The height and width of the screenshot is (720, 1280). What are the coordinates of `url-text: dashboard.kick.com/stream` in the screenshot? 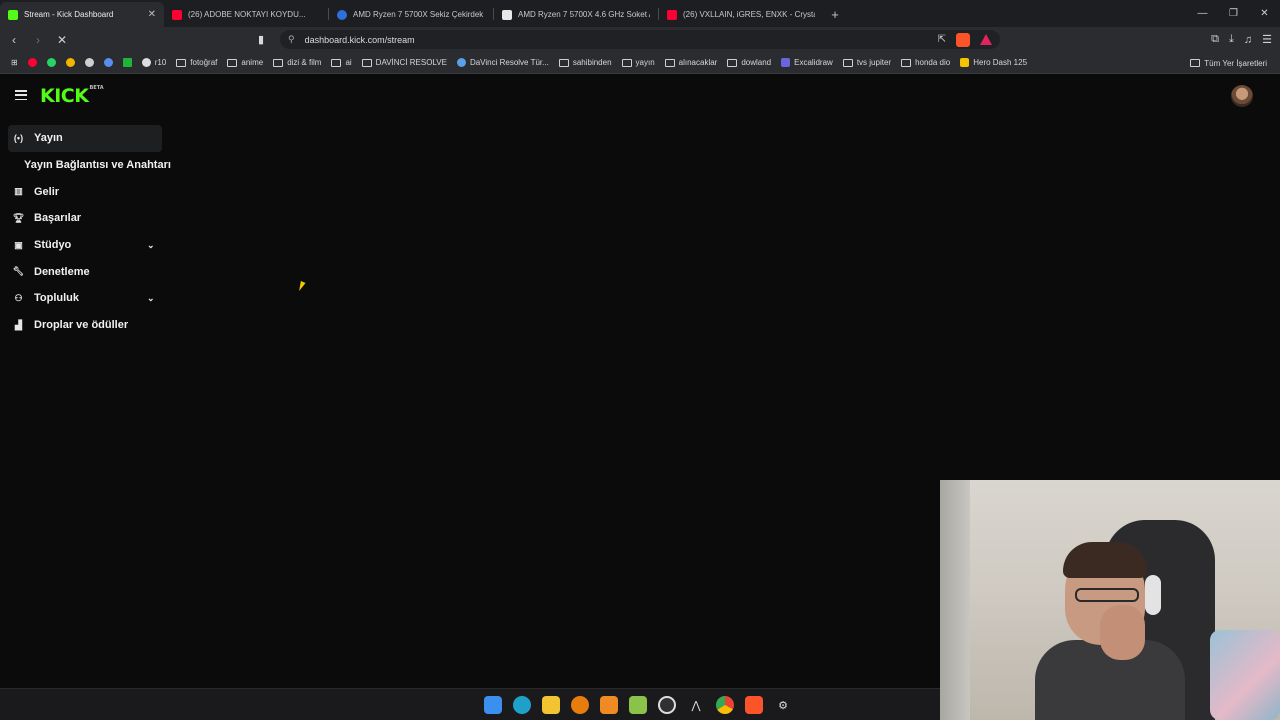 It's located at (359, 39).